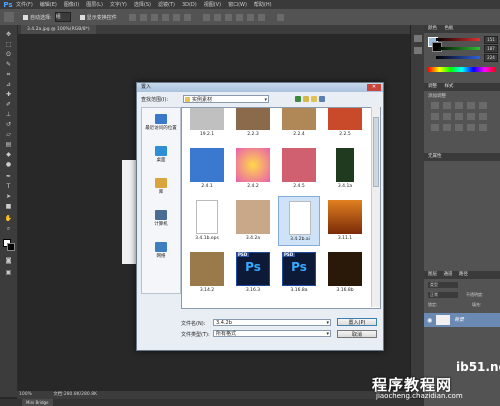 Image resolution: width=500 pixels, height=406 pixels. What do you see at coordinates (142, 4) in the screenshot?
I see `menu-select: 选择(S)` at bounding box center [142, 4].